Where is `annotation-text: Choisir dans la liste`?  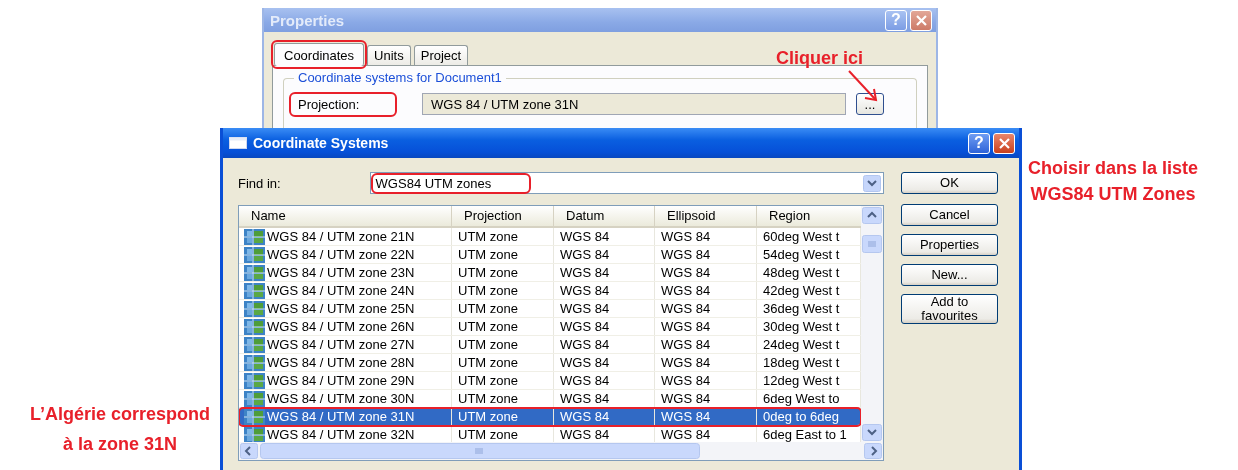
annotation-text: Choisir dans la liste is located at coordinates (1113, 168).